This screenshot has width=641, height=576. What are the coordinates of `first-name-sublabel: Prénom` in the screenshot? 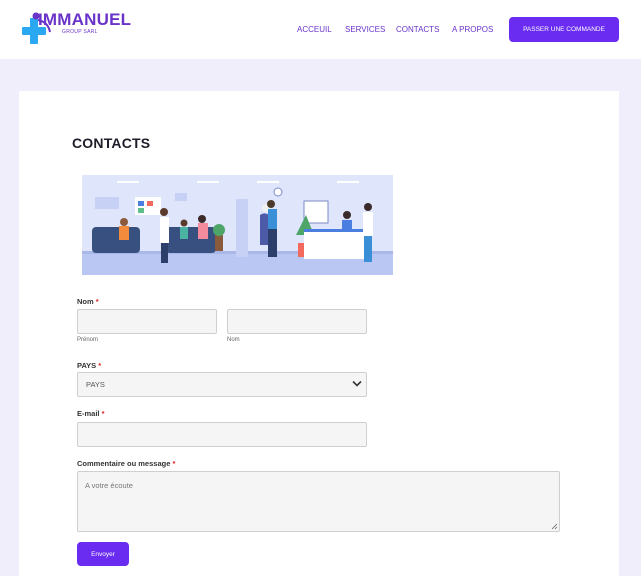 It's located at (88, 340).